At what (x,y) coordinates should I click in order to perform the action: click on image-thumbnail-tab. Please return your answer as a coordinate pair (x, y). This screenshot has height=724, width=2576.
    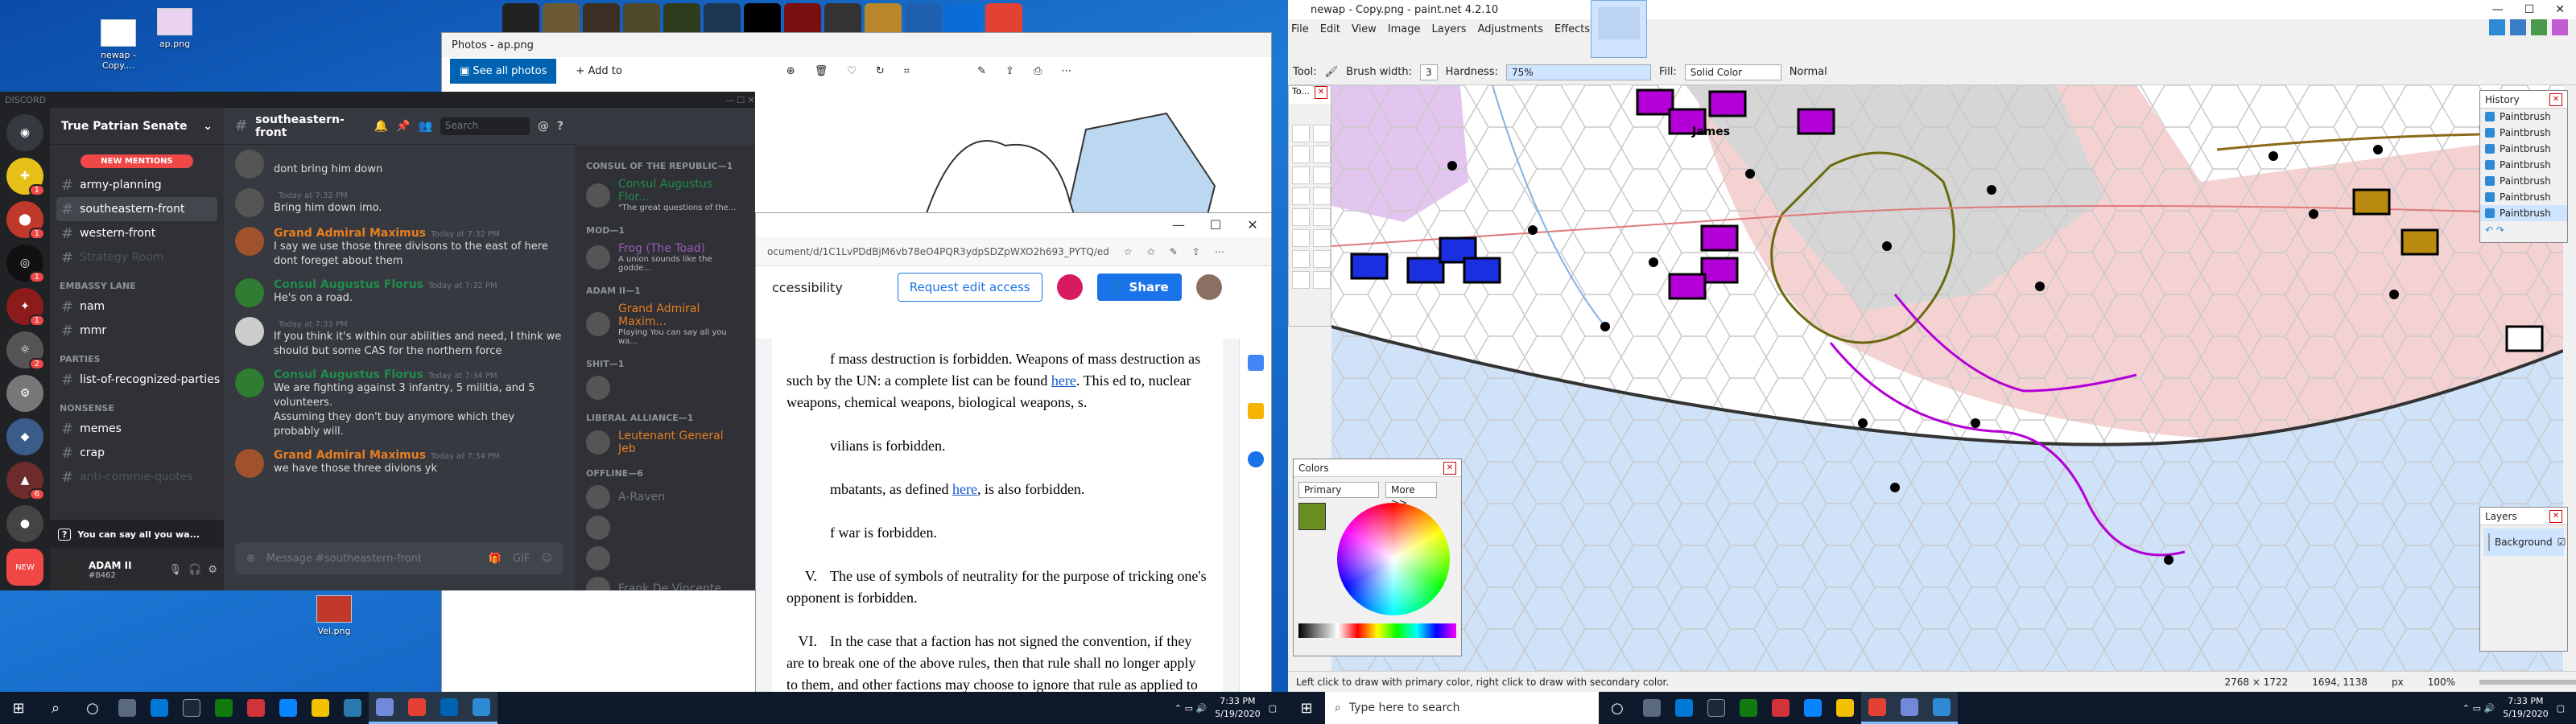
    Looking at the image, I should click on (1619, 29).